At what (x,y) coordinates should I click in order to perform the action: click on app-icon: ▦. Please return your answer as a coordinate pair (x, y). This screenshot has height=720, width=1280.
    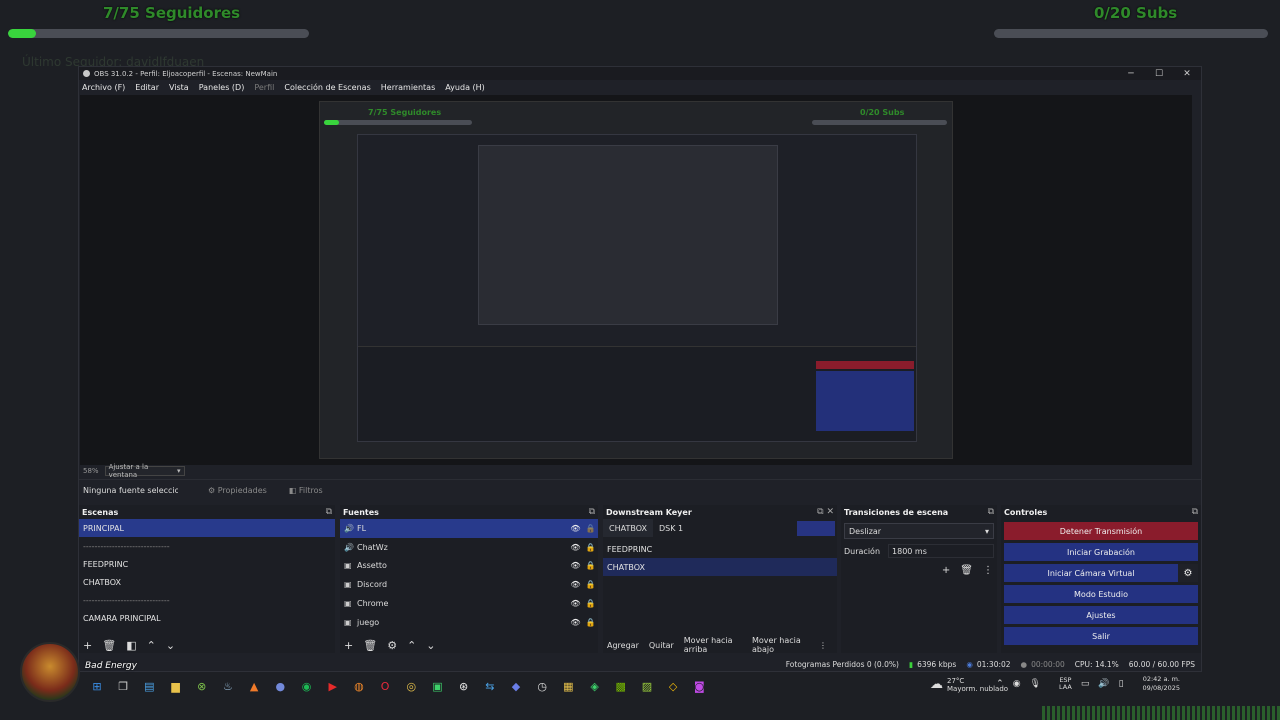
    Looking at the image, I should click on (568, 687).